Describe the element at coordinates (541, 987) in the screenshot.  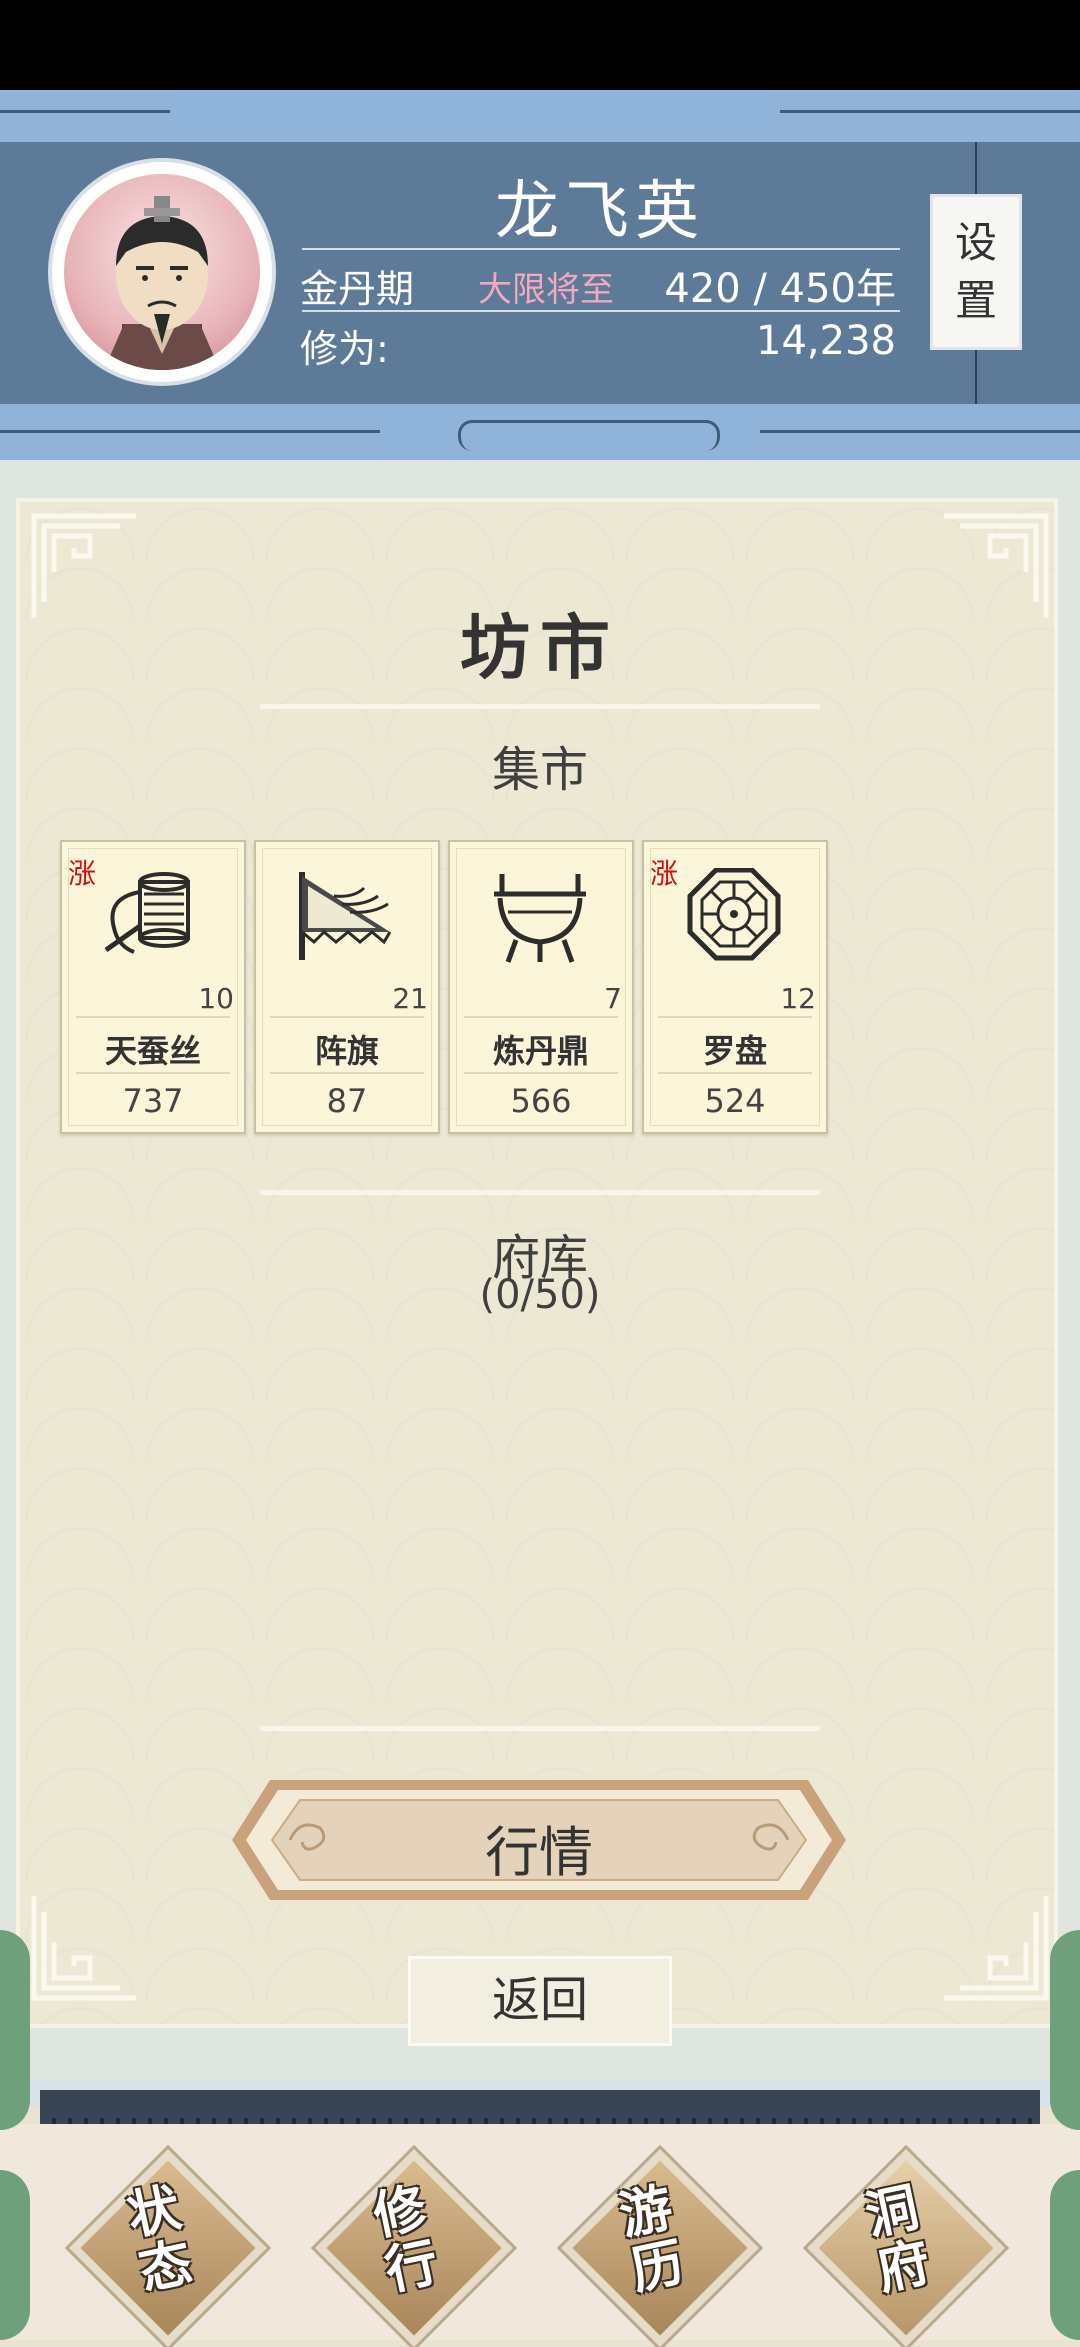
I see `item-card-cauldron: 7 炼丹鼎 566` at that location.